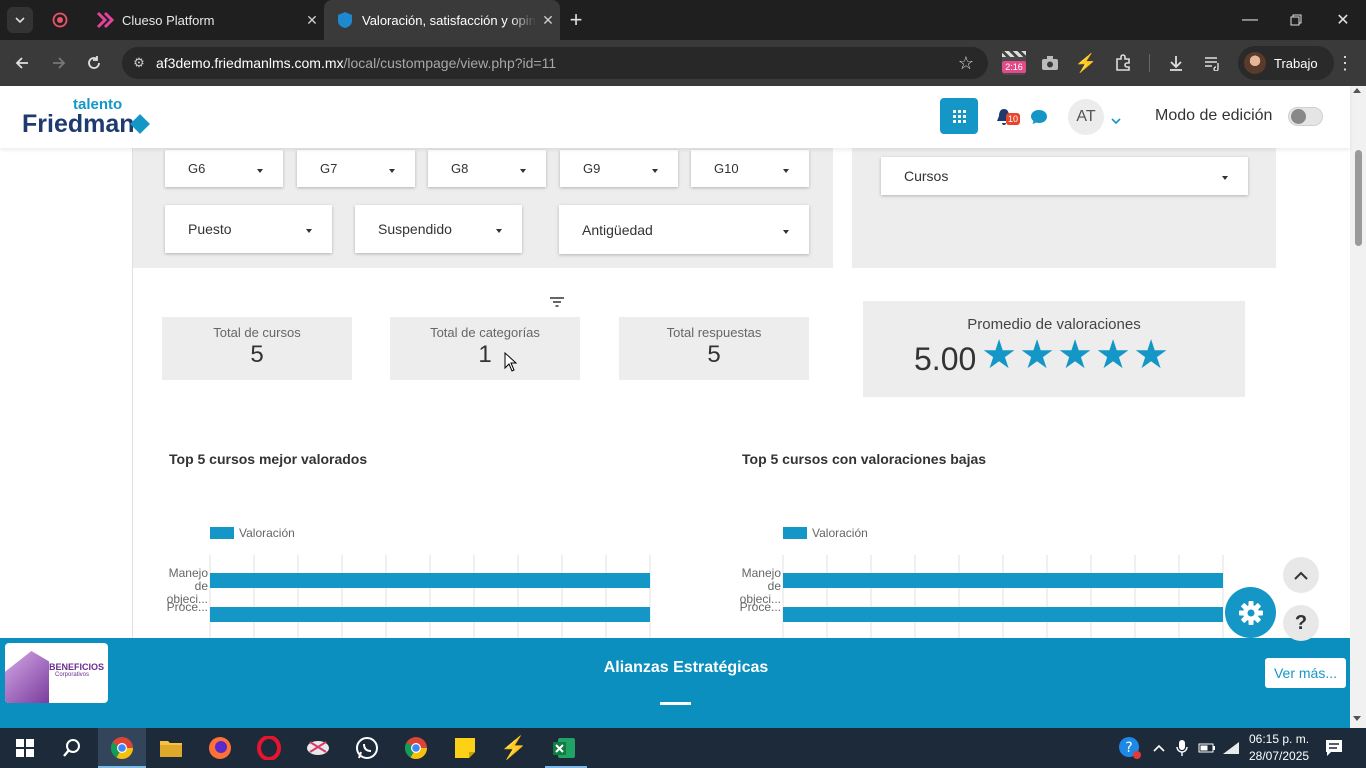 Image resolution: width=1366 pixels, height=768 pixels. Describe the element at coordinates (224, 168) in the screenshot. I see `filter-g6-select: G6` at that location.